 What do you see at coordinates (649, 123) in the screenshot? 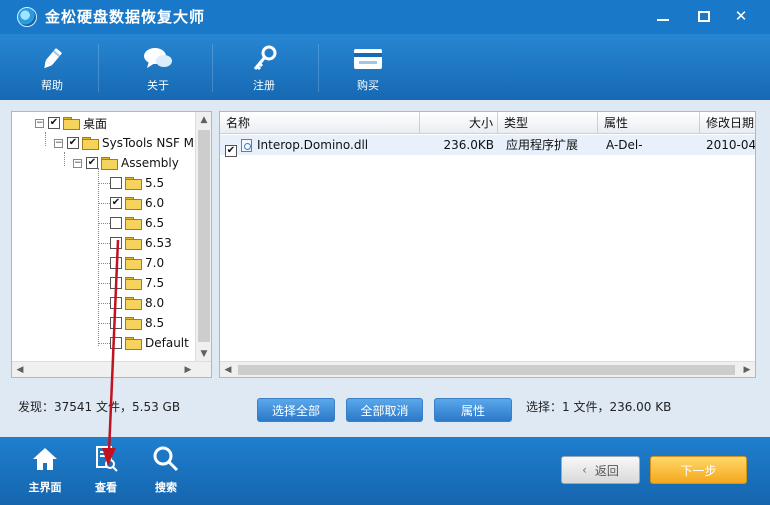
I see `column-attributes: 属性` at bounding box center [649, 123].